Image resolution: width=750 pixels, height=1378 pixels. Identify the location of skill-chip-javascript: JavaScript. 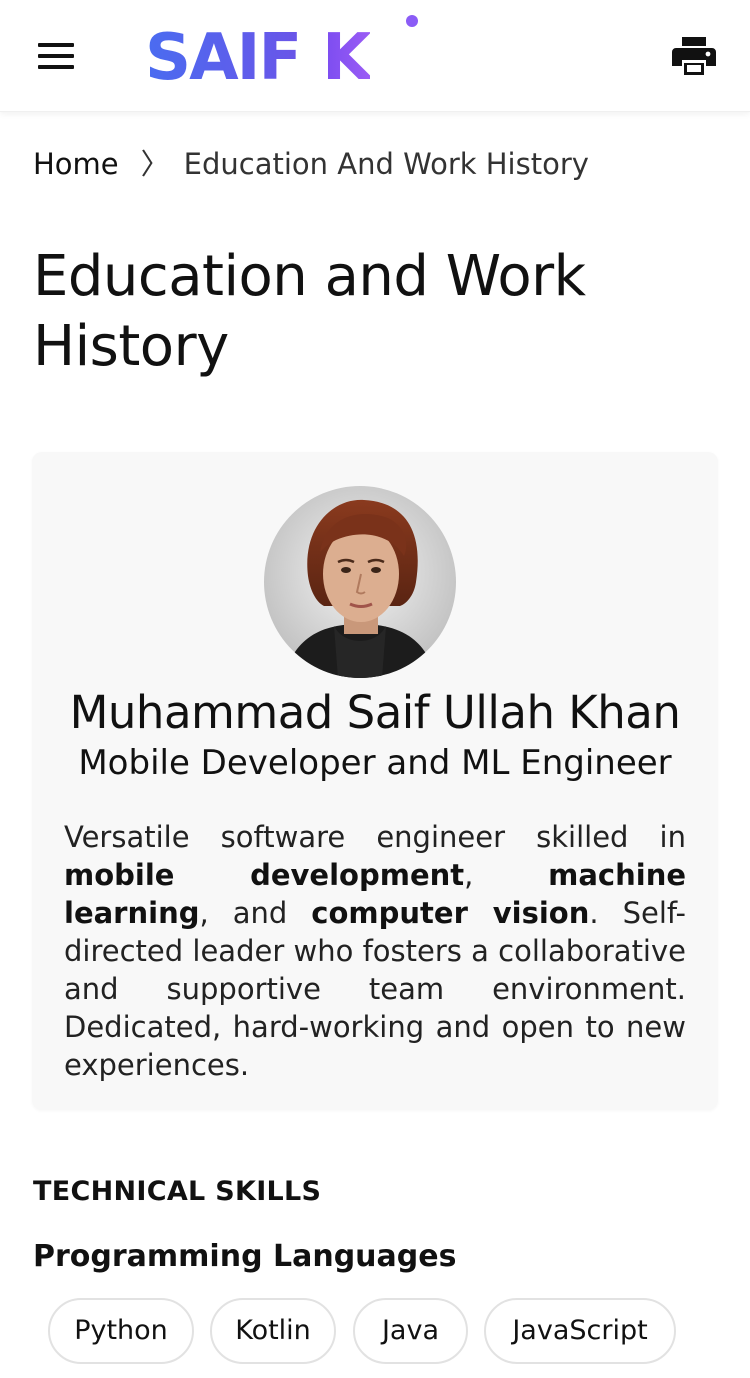
(580, 1331).